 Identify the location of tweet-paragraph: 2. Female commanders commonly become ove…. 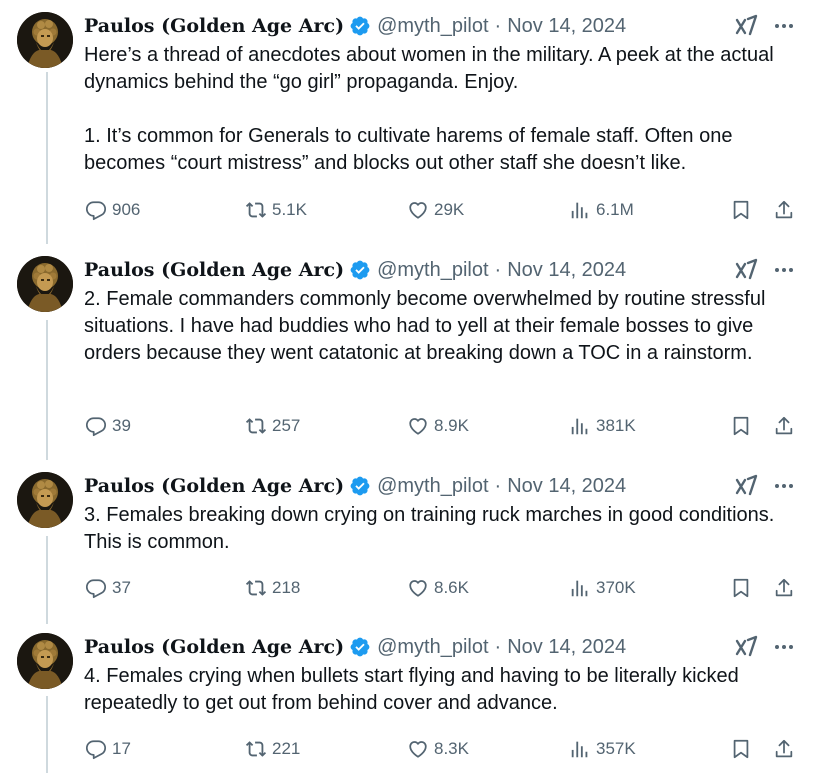
(425, 326).